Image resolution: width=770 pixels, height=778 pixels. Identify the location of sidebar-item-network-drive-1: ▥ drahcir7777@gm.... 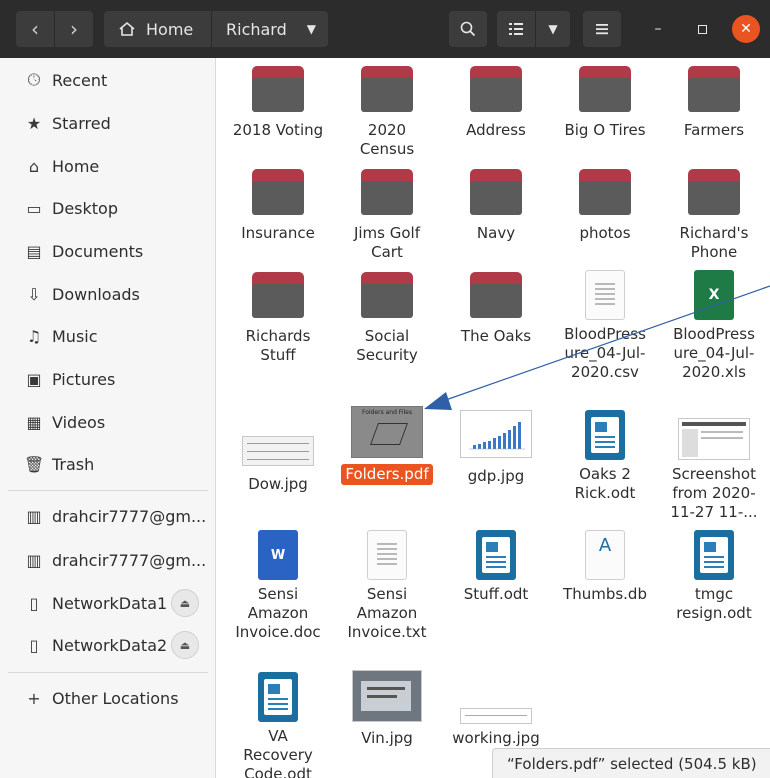
(107, 516).